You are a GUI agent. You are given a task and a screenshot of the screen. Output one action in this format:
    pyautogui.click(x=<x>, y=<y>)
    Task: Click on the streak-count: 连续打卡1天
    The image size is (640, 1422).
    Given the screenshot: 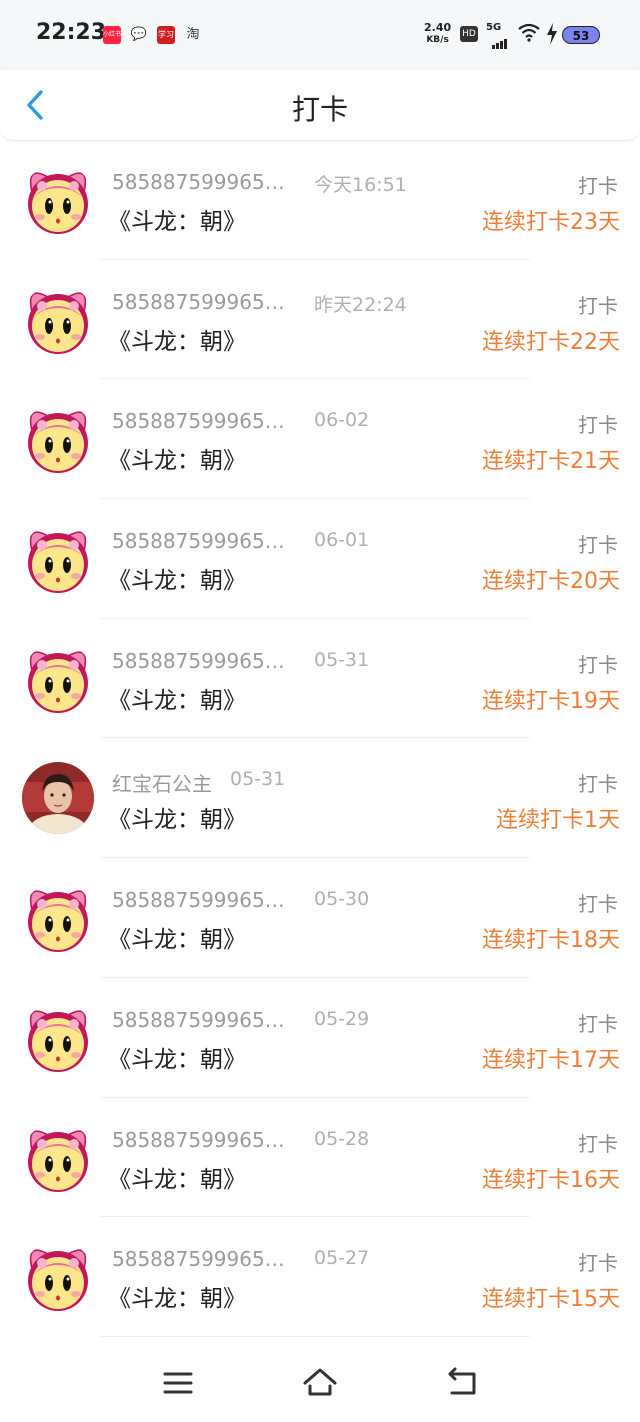 What is the action you would take?
    pyautogui.click(x=558, y=821)
    